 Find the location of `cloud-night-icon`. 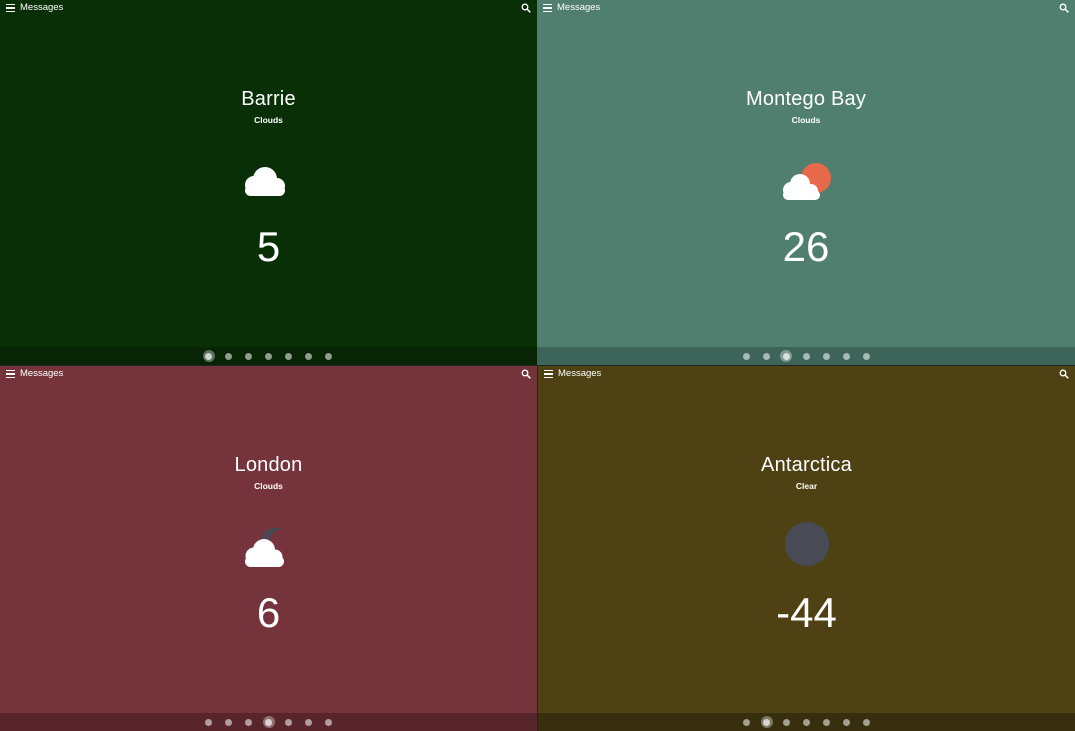

cloud-night-icon is located at coordinates (264, 547).